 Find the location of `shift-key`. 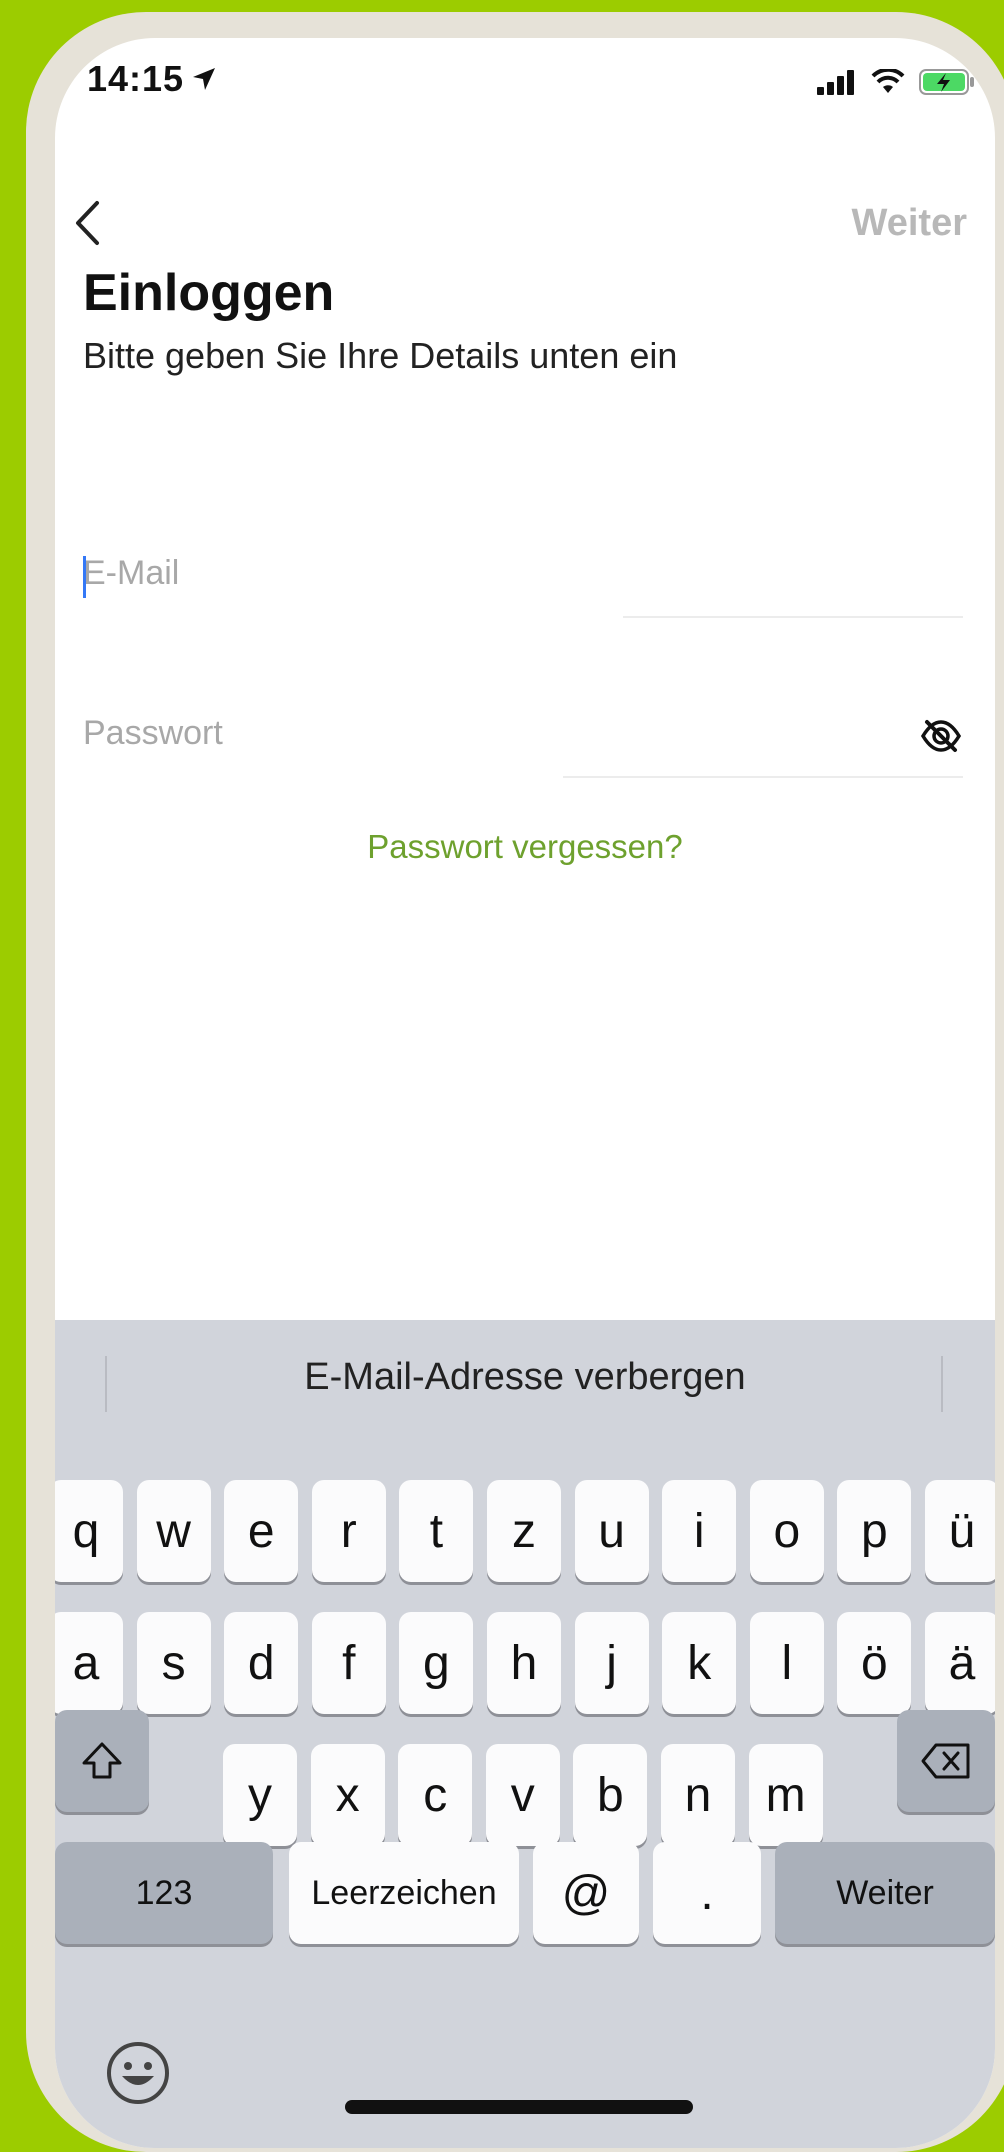

shift-key is located at coordinates (102, 1761).